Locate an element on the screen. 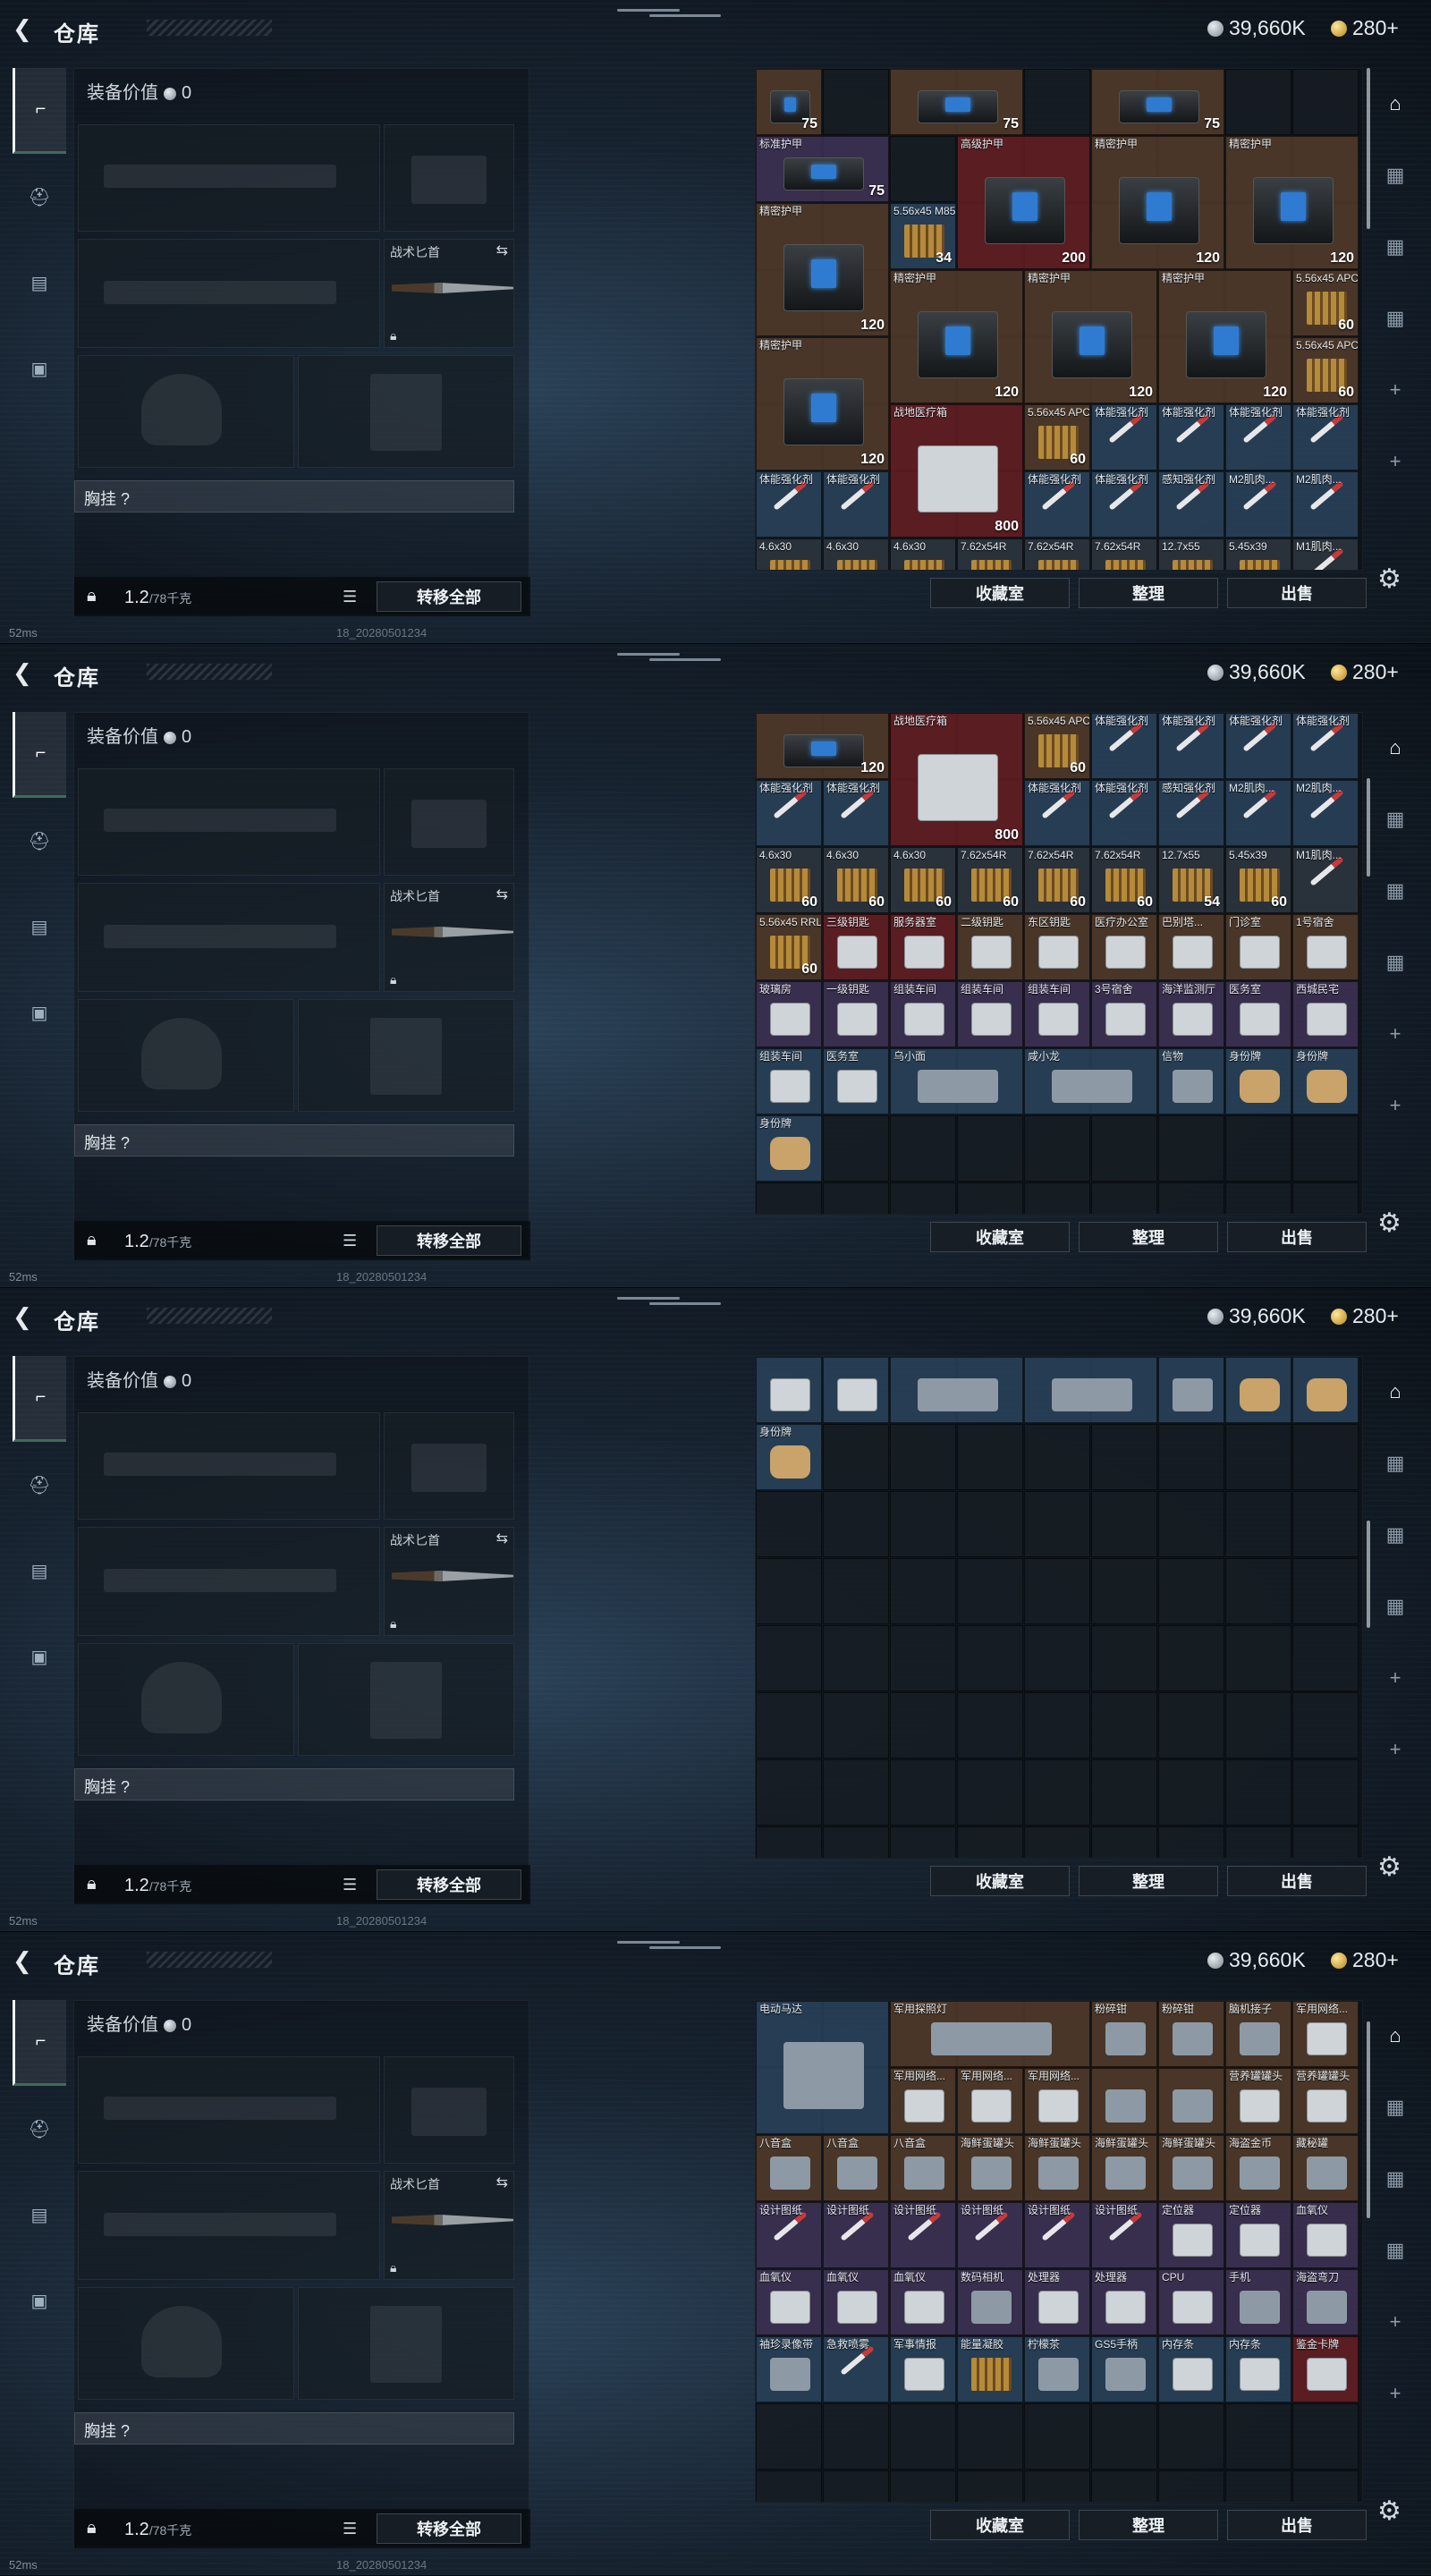  stash-item: 血氧仪 is located at coordinates (1326, 2235).